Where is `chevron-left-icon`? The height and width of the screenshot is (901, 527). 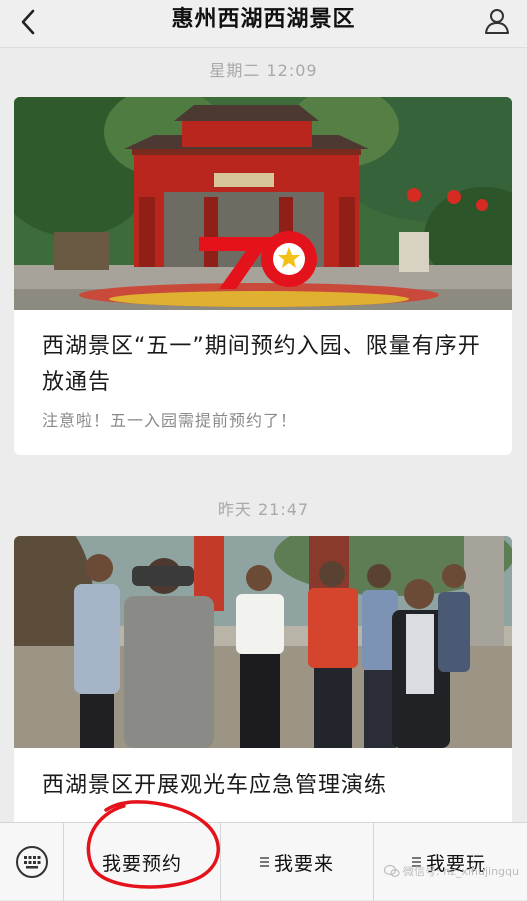 chevron-left-icon is located at coordinates (28, 22).